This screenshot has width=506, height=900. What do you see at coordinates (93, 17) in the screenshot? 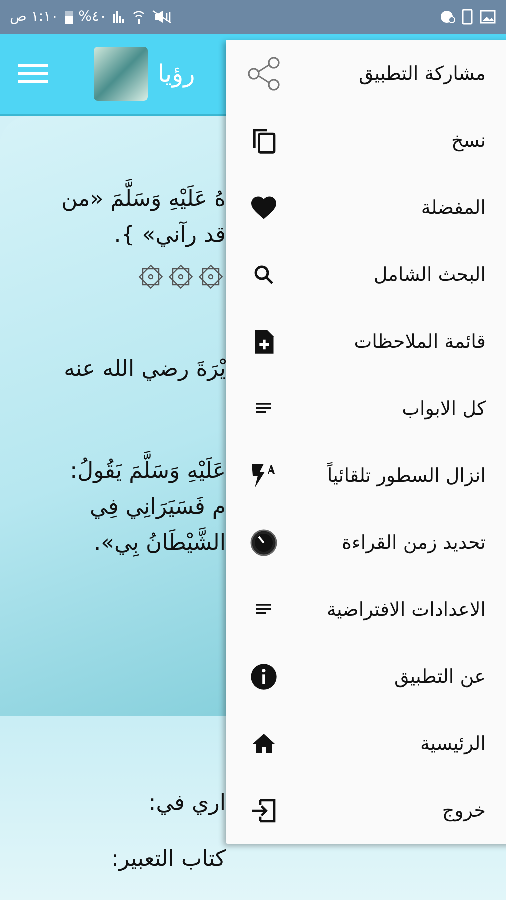
I see `battery-percent-text: %٤٠` at bounding box center [93, 17].